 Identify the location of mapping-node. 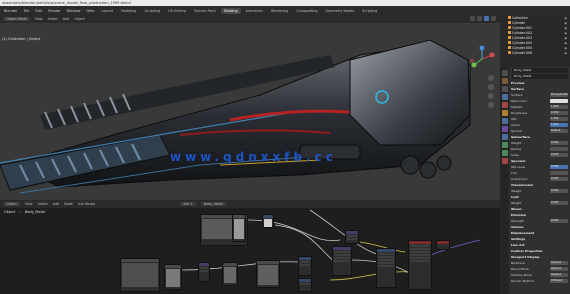
(268, 221).